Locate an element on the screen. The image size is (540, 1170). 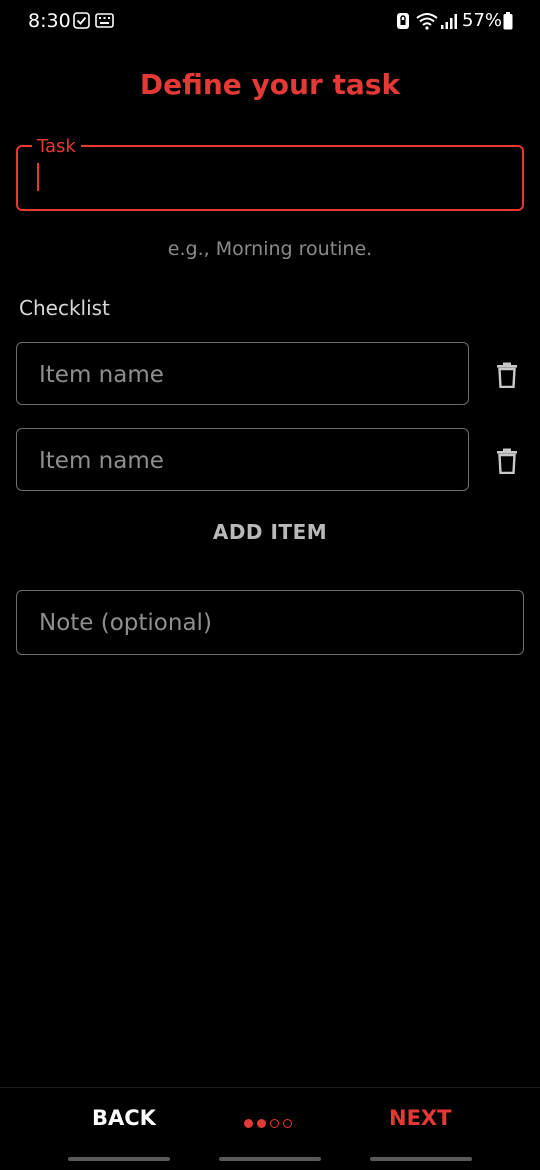
status-bar: 8:30 57% is located at coordinates (270, 22).